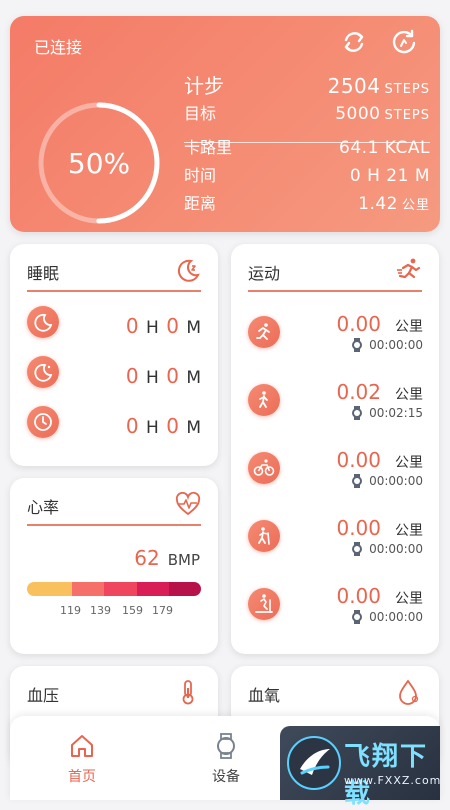 The height and width of the screenshot is (810, 450). What do you see at coordinates (407, 89) in the screenshot?
I see `steps-unit: STEPS` at bounding box center [407, 89].